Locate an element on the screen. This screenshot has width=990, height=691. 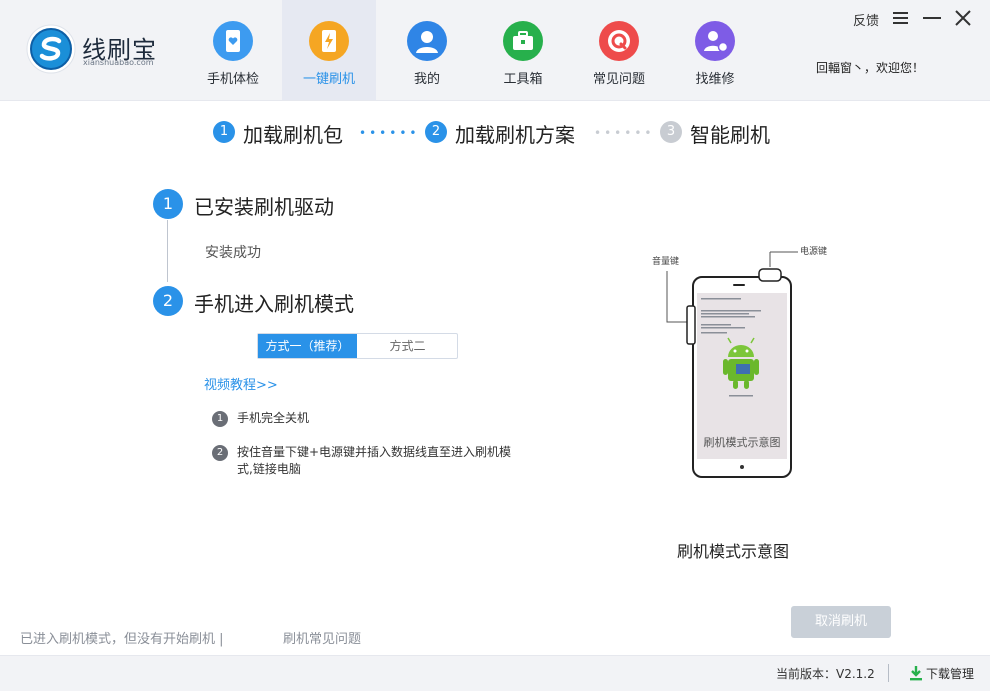
footer-divider is located at coordinates (888, 673).